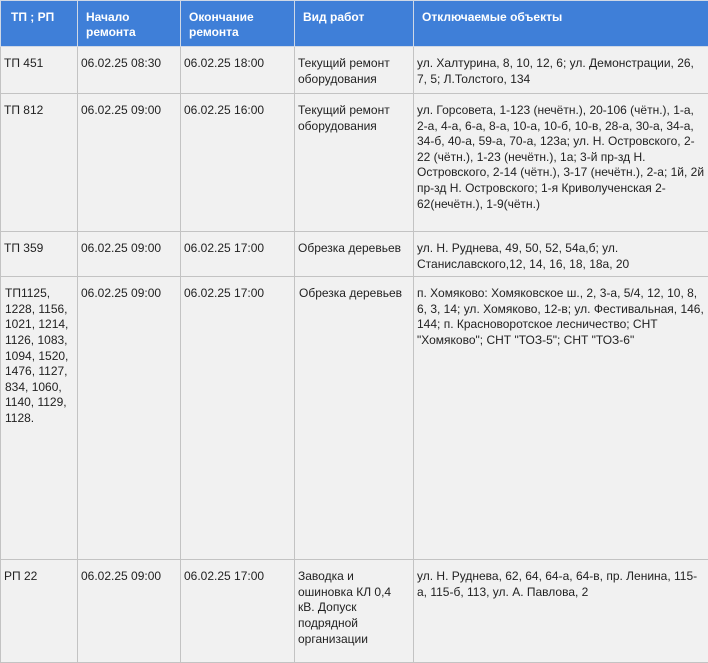 The image size is (708, 663). Describe the element at coordinates (39, 24) in the screenshot. I see `header-tp-rp: ТП ; РП` at that location.